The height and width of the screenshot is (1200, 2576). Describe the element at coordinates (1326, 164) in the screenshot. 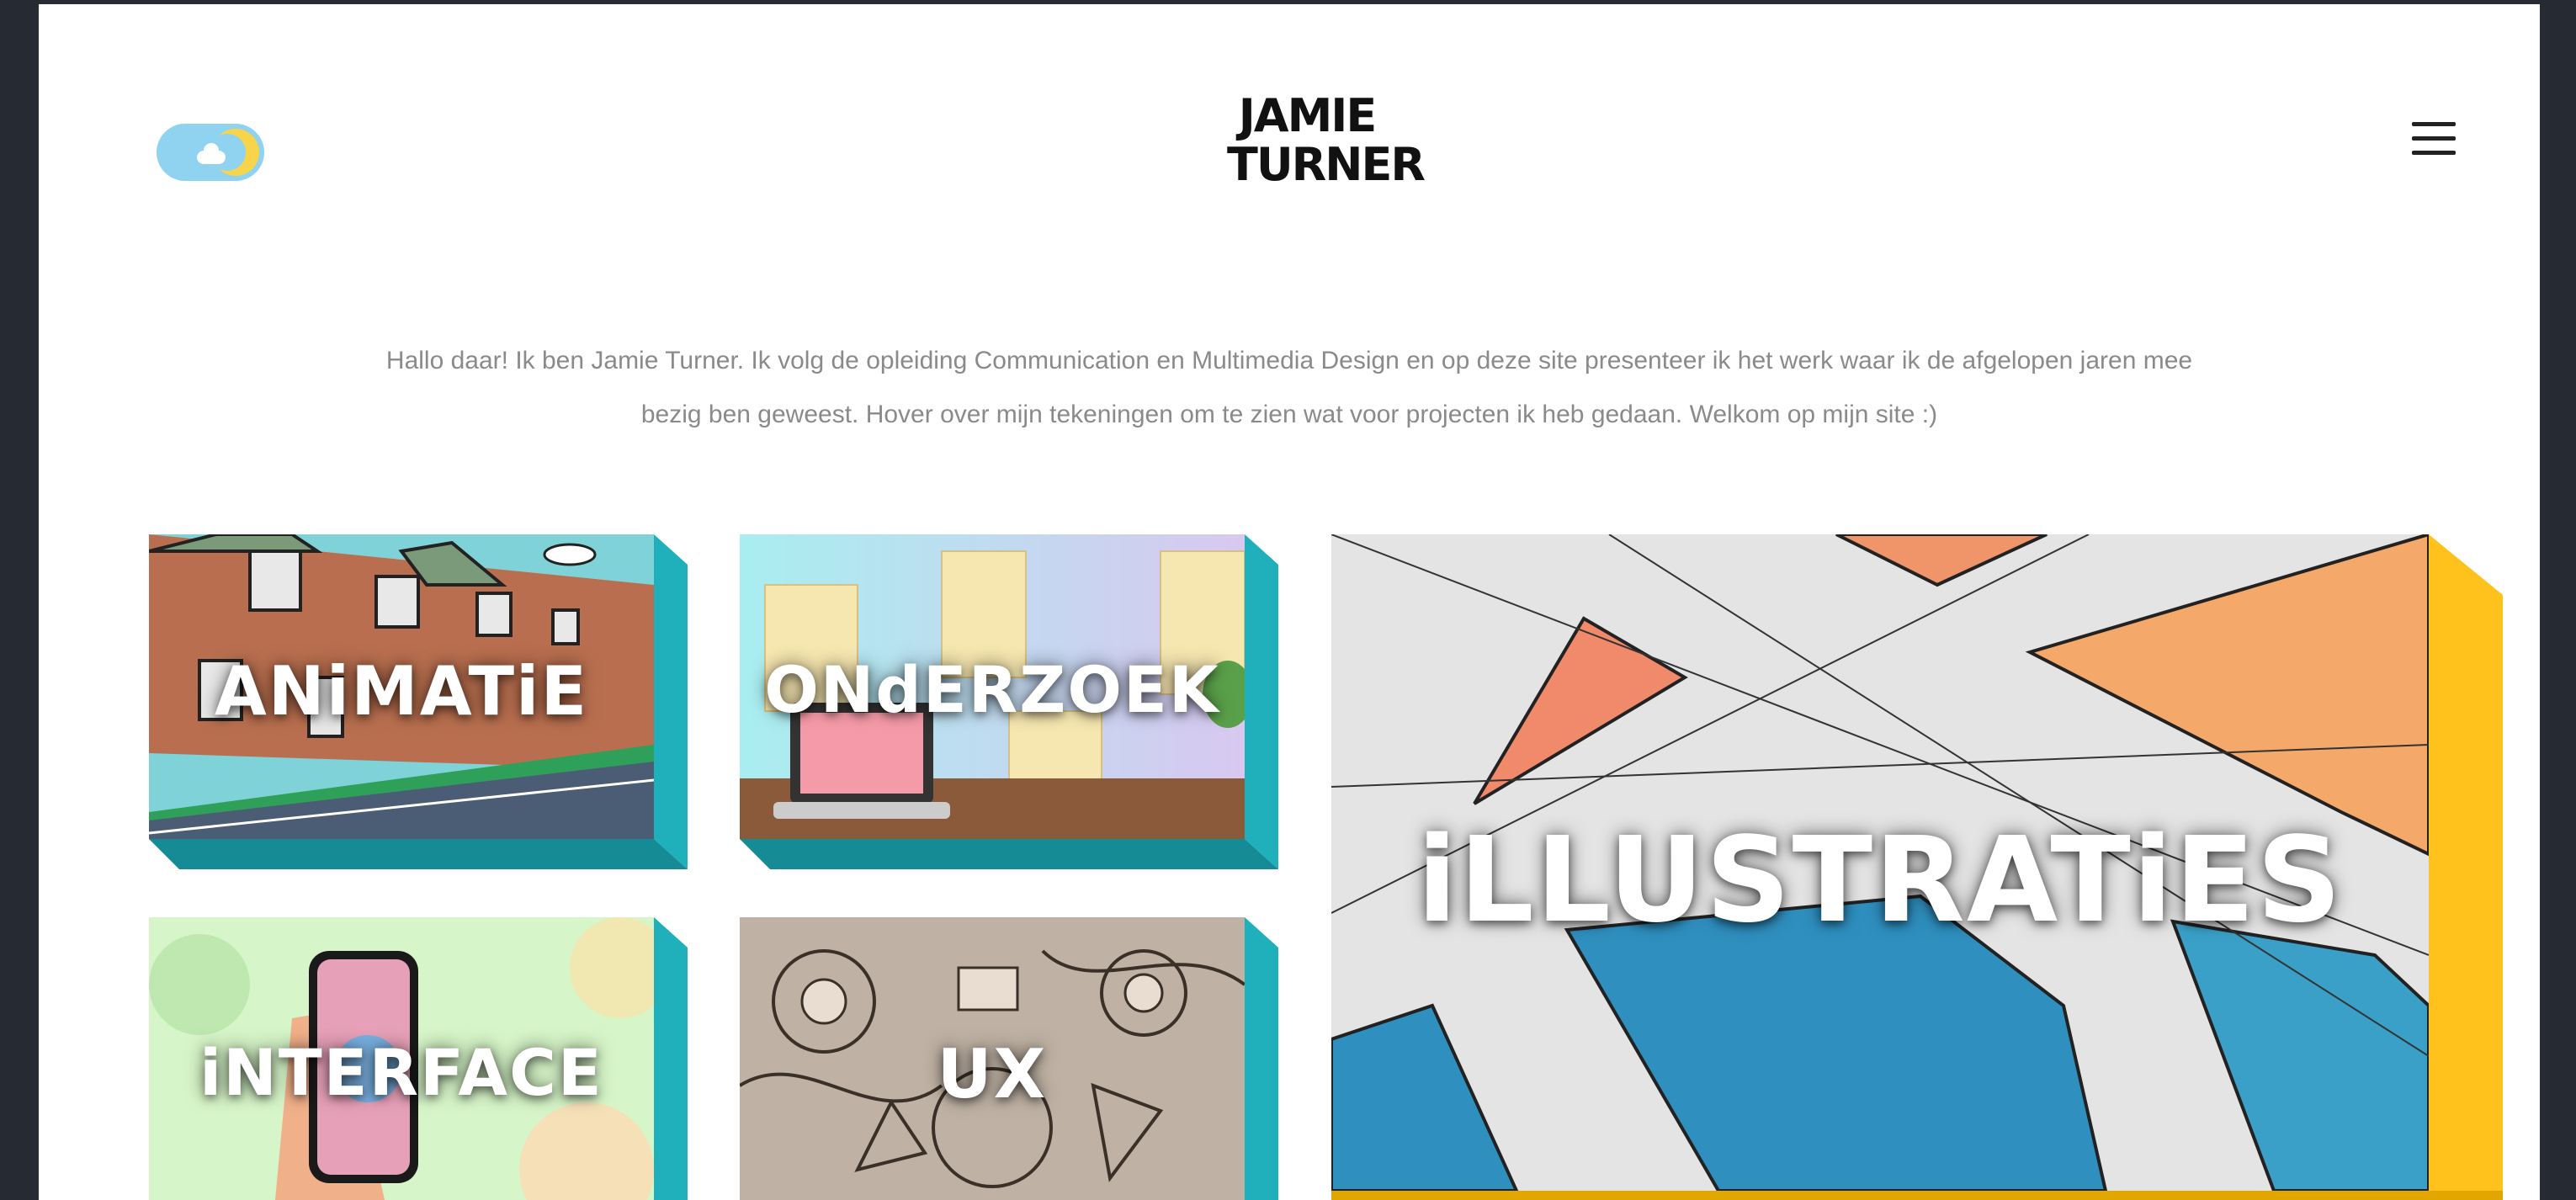

I see `logo-line-2: TURNER` at that location.